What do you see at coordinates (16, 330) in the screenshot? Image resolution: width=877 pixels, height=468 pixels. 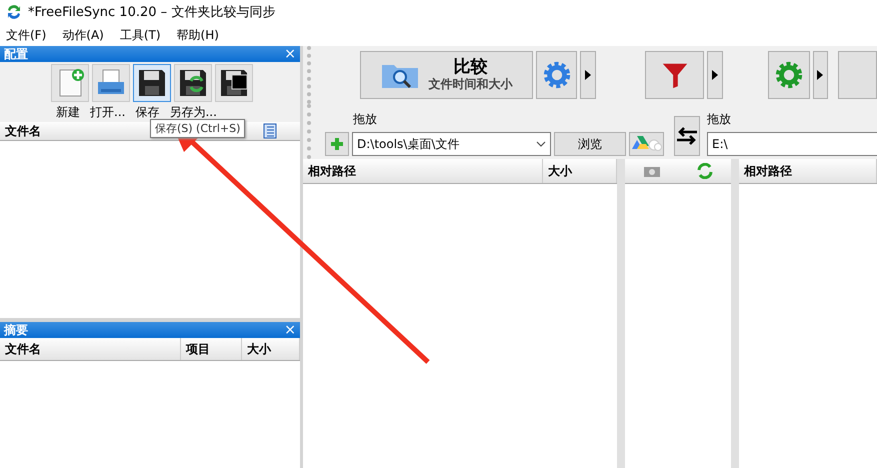 I see `panel-title: 摘要` at bounding box center [16, 330].